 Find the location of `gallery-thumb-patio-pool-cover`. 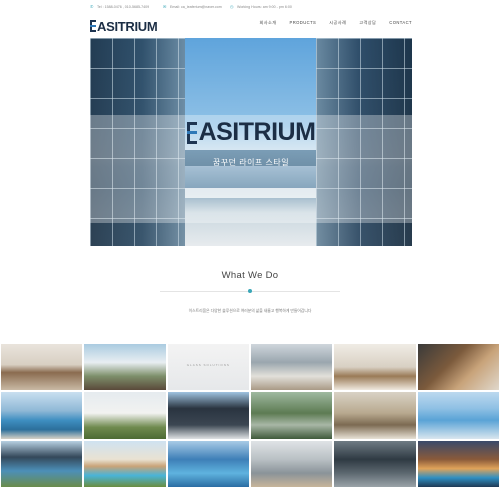

gallery-thumb-patio-pool-cover is located at coordinates (291, 463).